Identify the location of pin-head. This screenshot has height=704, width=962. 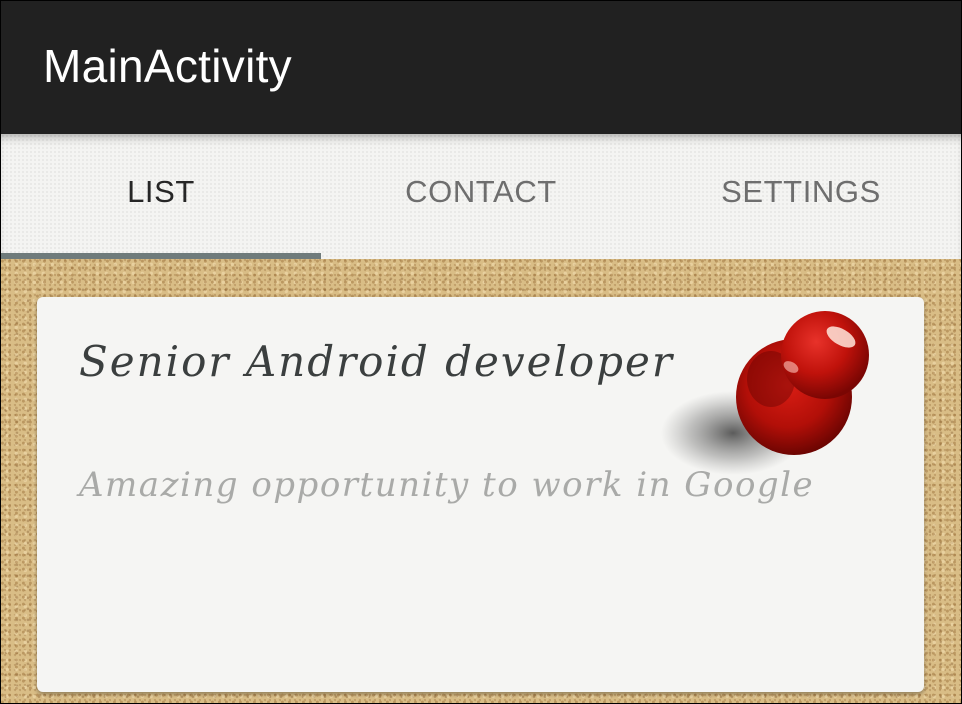
(825, 355).